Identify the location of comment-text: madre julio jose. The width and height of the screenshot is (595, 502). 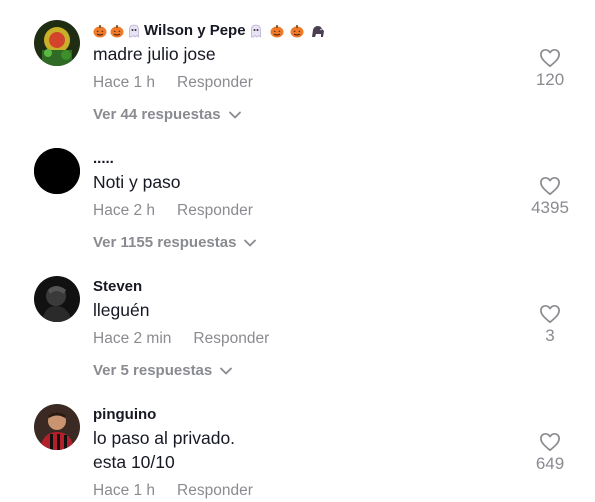
(154, 54).